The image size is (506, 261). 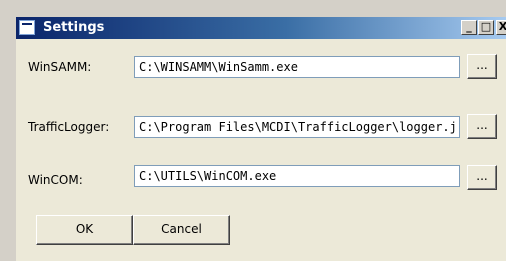 I want to click on ok-button: OK, so click(x=84, y=230).